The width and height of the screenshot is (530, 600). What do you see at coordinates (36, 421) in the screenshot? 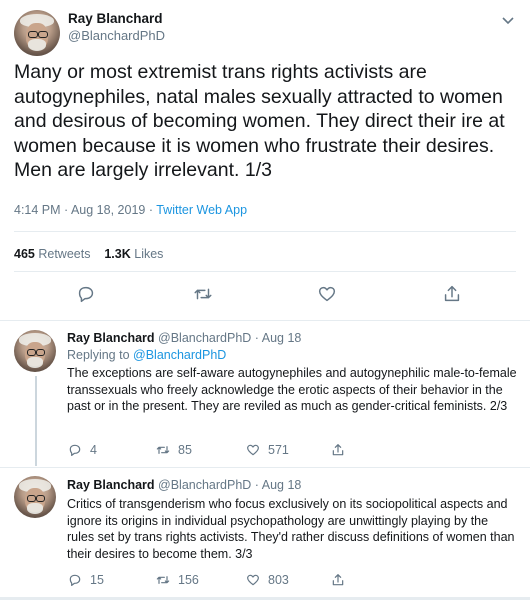
I see `thread-line` at bounding box center [36, 421].